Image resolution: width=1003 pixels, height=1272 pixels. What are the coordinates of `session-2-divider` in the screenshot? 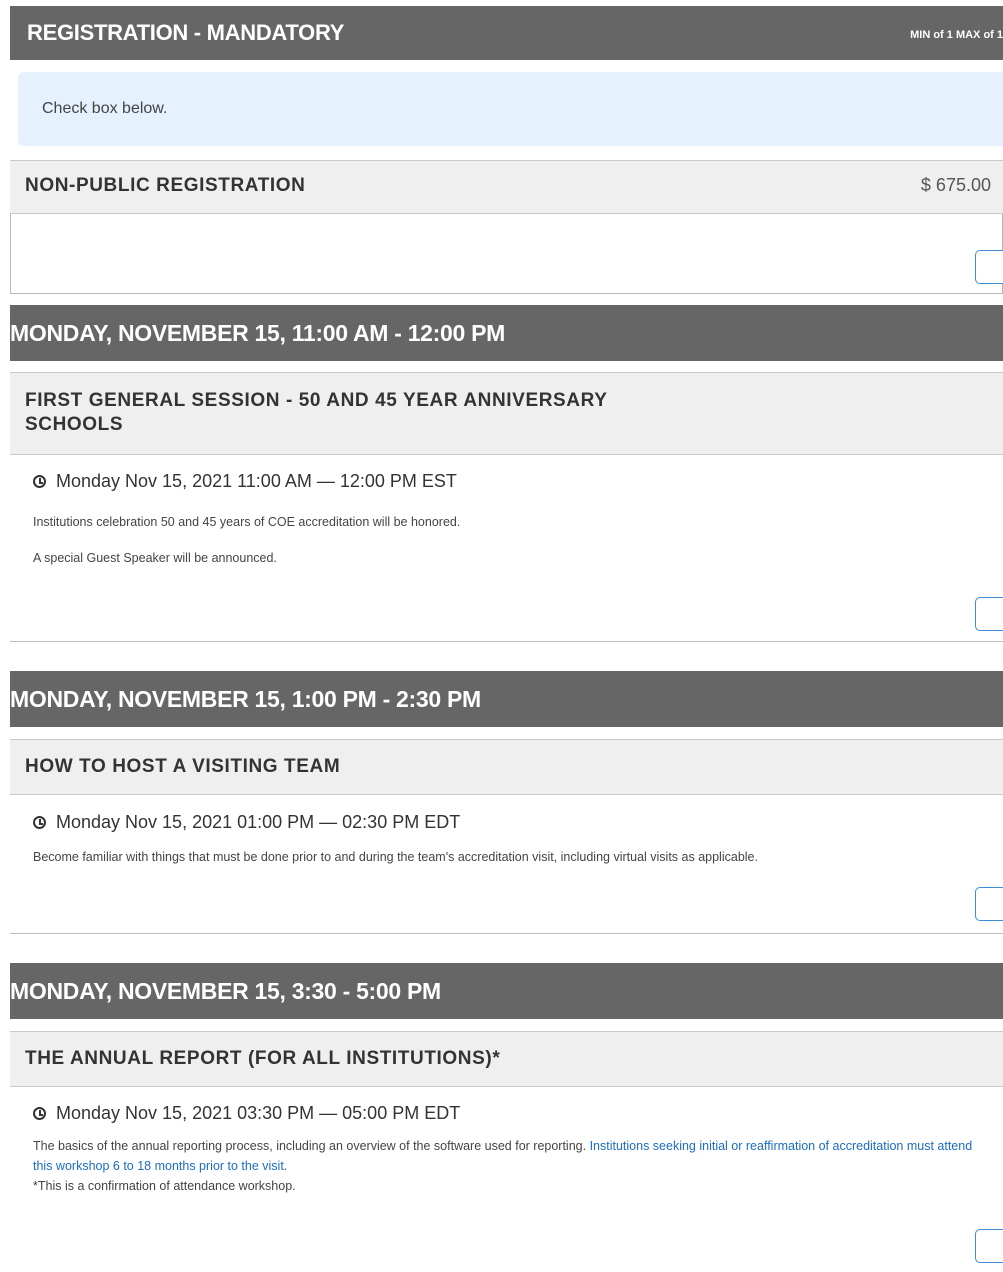 It's located at (506, 933).